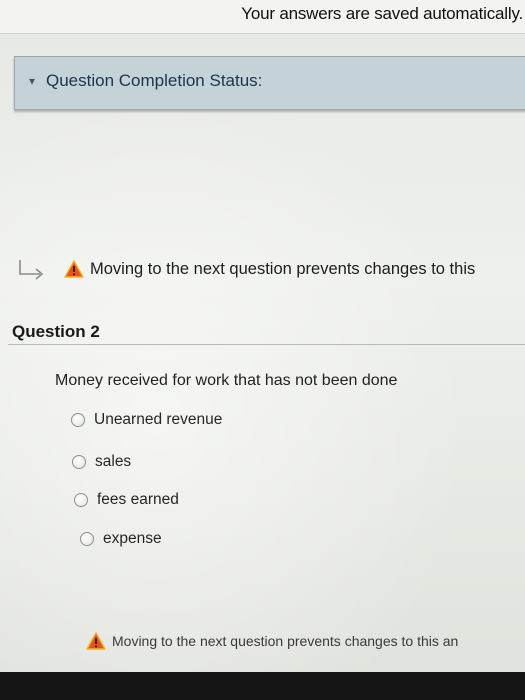  Describe the element at coordinates (269, 83) in the screenshot. I see `question-completion-panel: ▾ Question Completion Status:` at that location.